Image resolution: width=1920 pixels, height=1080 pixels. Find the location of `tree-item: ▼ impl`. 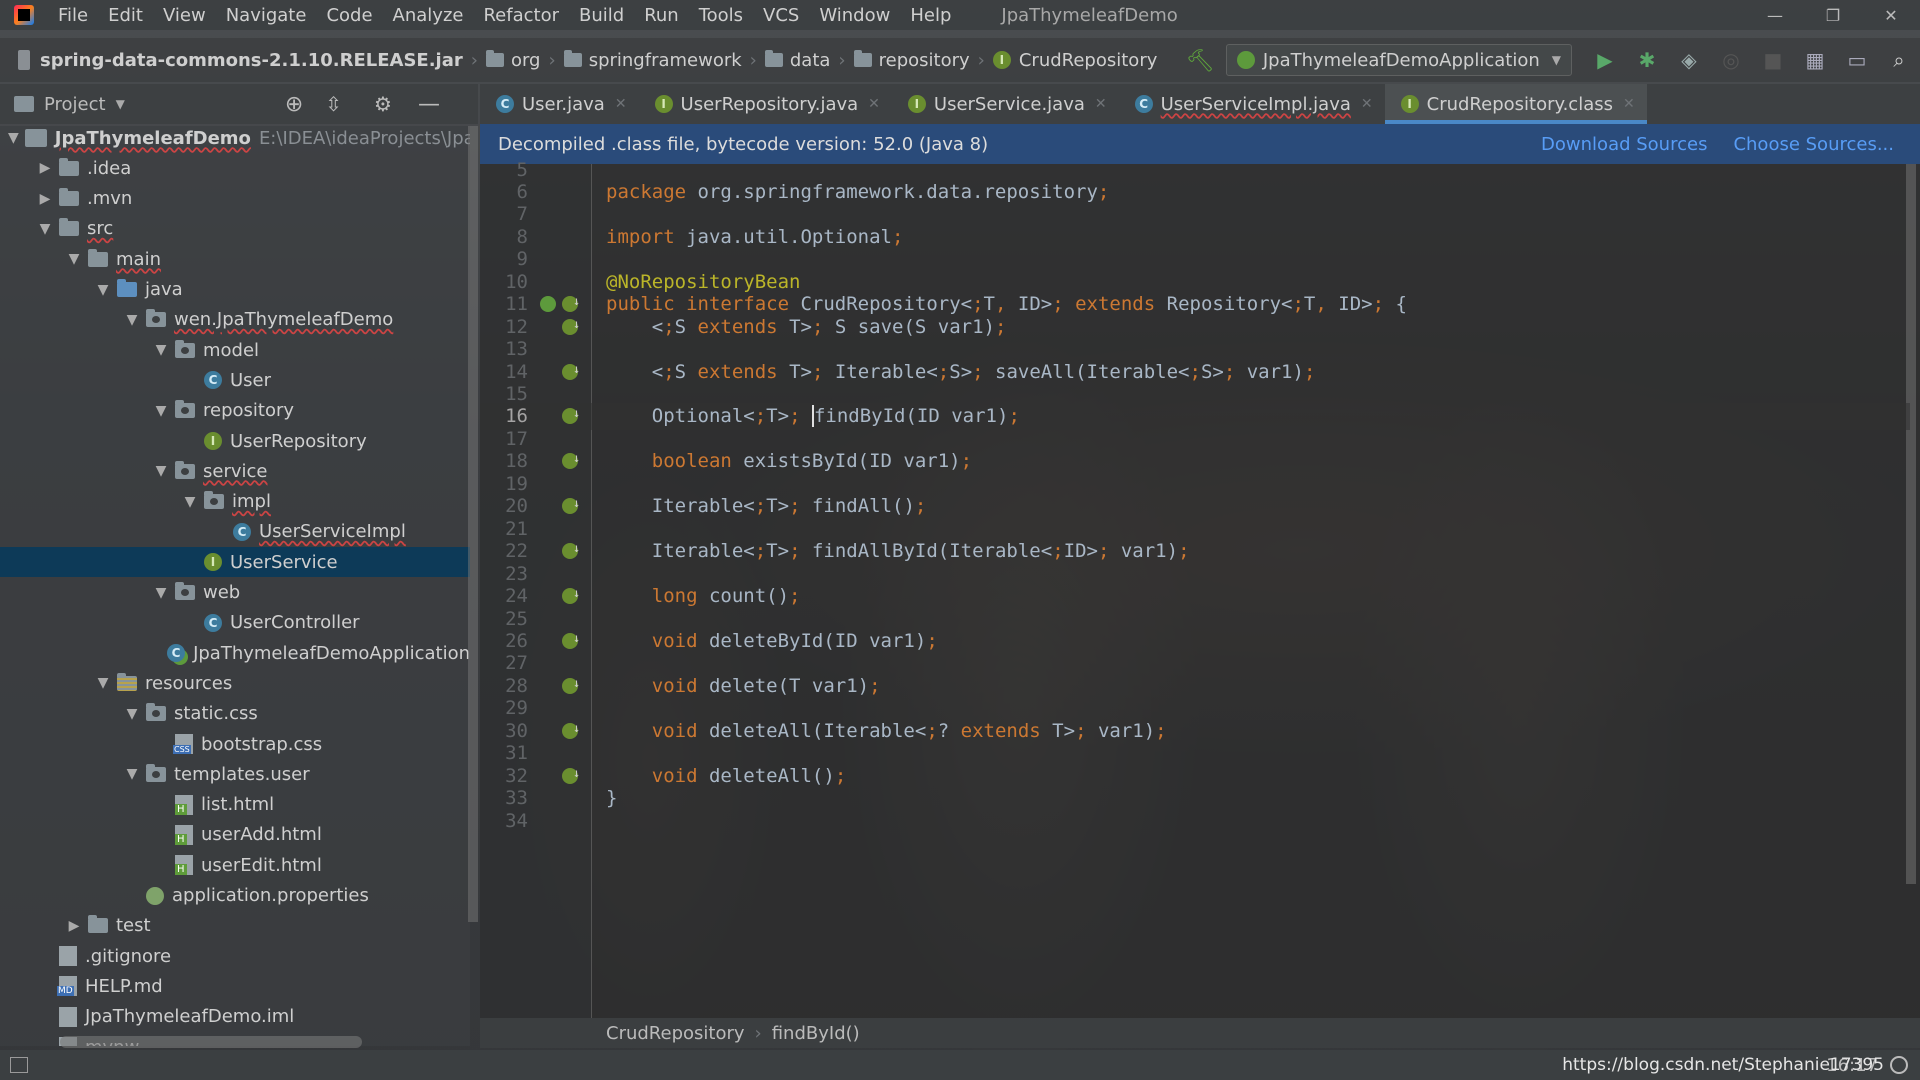

tree-item: ▼ impl is located at coordinates (235, 502).